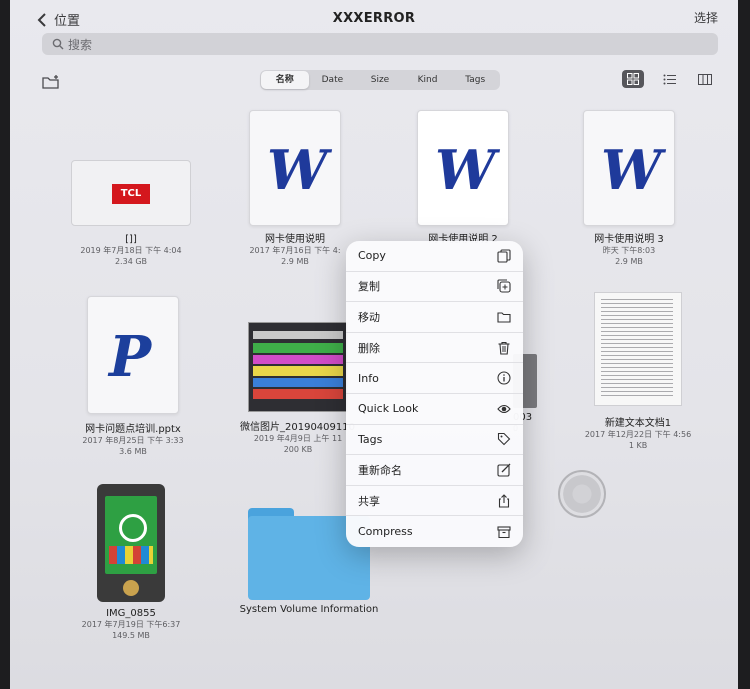 Image resolution: width=750 pixels, height=689 pixels. I want to click on file-item: W 网卡使用说明 3 昨天 下午8:03 2.9 MB, so click(629, 188).